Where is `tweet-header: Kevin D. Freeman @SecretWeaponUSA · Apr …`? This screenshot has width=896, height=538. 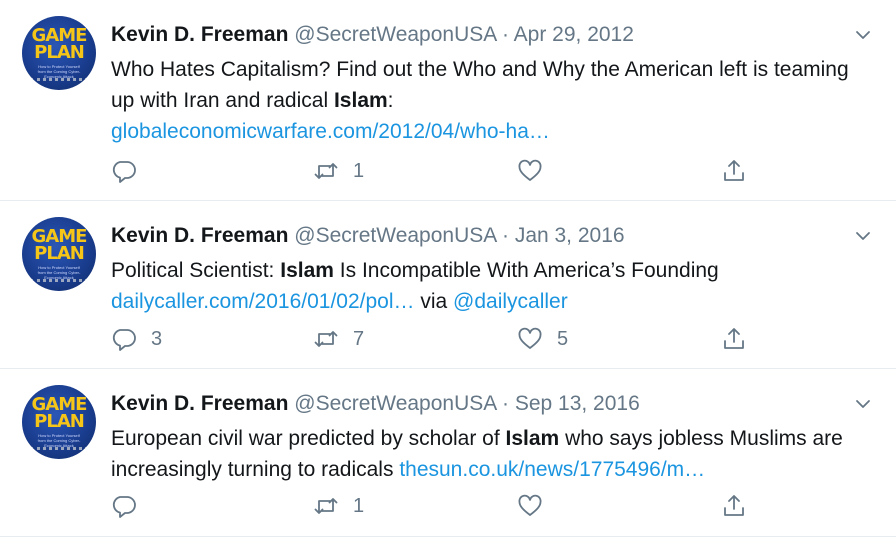
tweet-header: Kevin D. Freeman @SecretWeaponUSA · Apr … is located at coordinates (372, 35).